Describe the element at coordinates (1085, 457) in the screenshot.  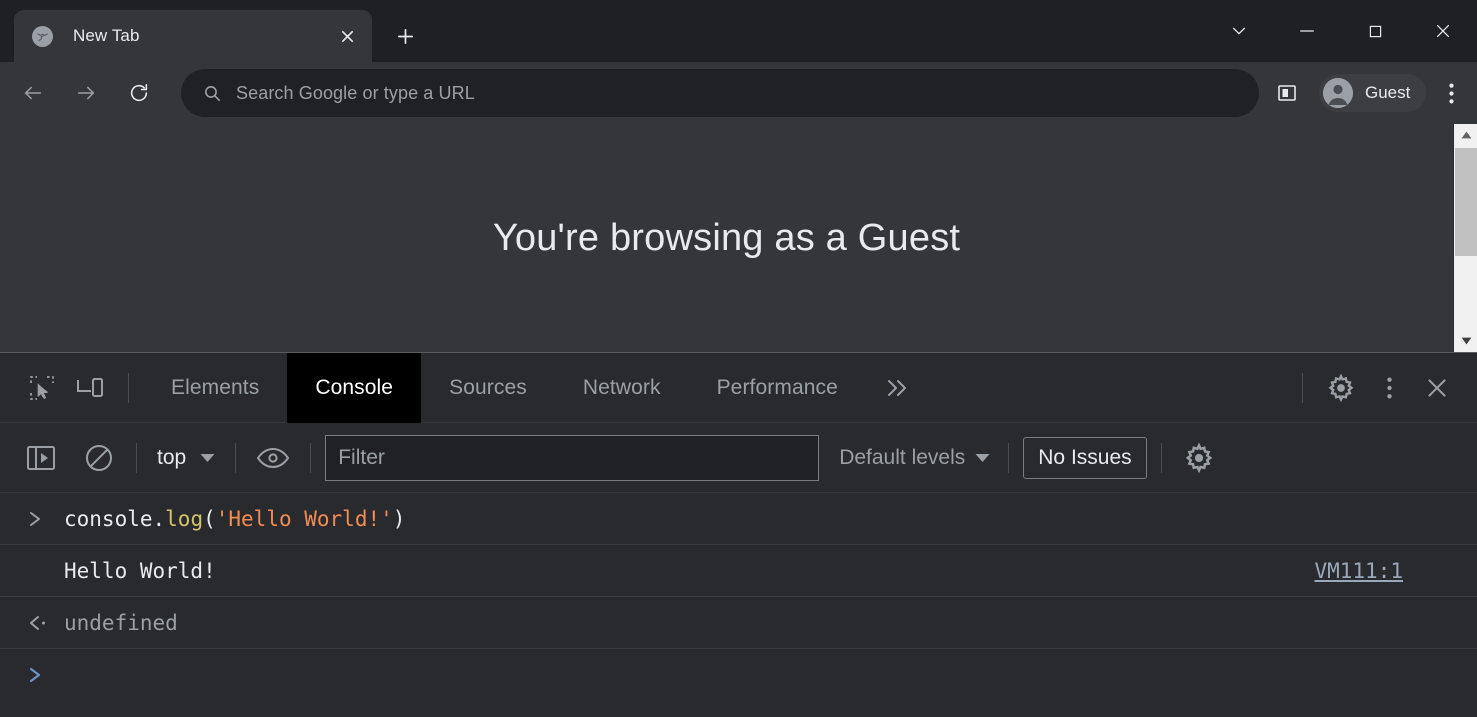
I see `issues-button: No Issues` at that location.